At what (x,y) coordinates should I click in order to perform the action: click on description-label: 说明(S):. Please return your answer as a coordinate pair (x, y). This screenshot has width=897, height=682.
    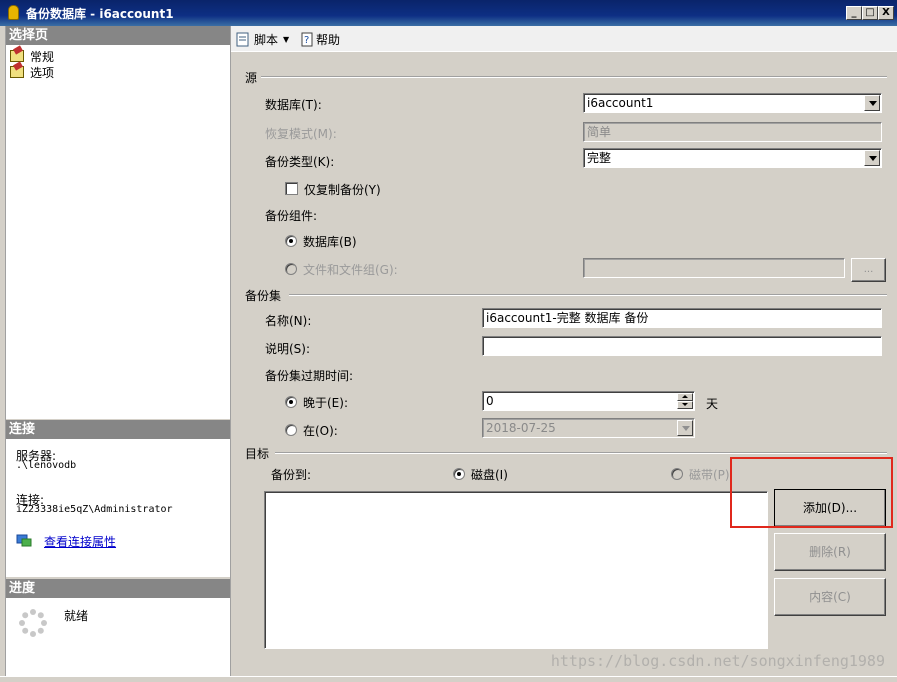
    Looking at the image, I should click on (288, 349).